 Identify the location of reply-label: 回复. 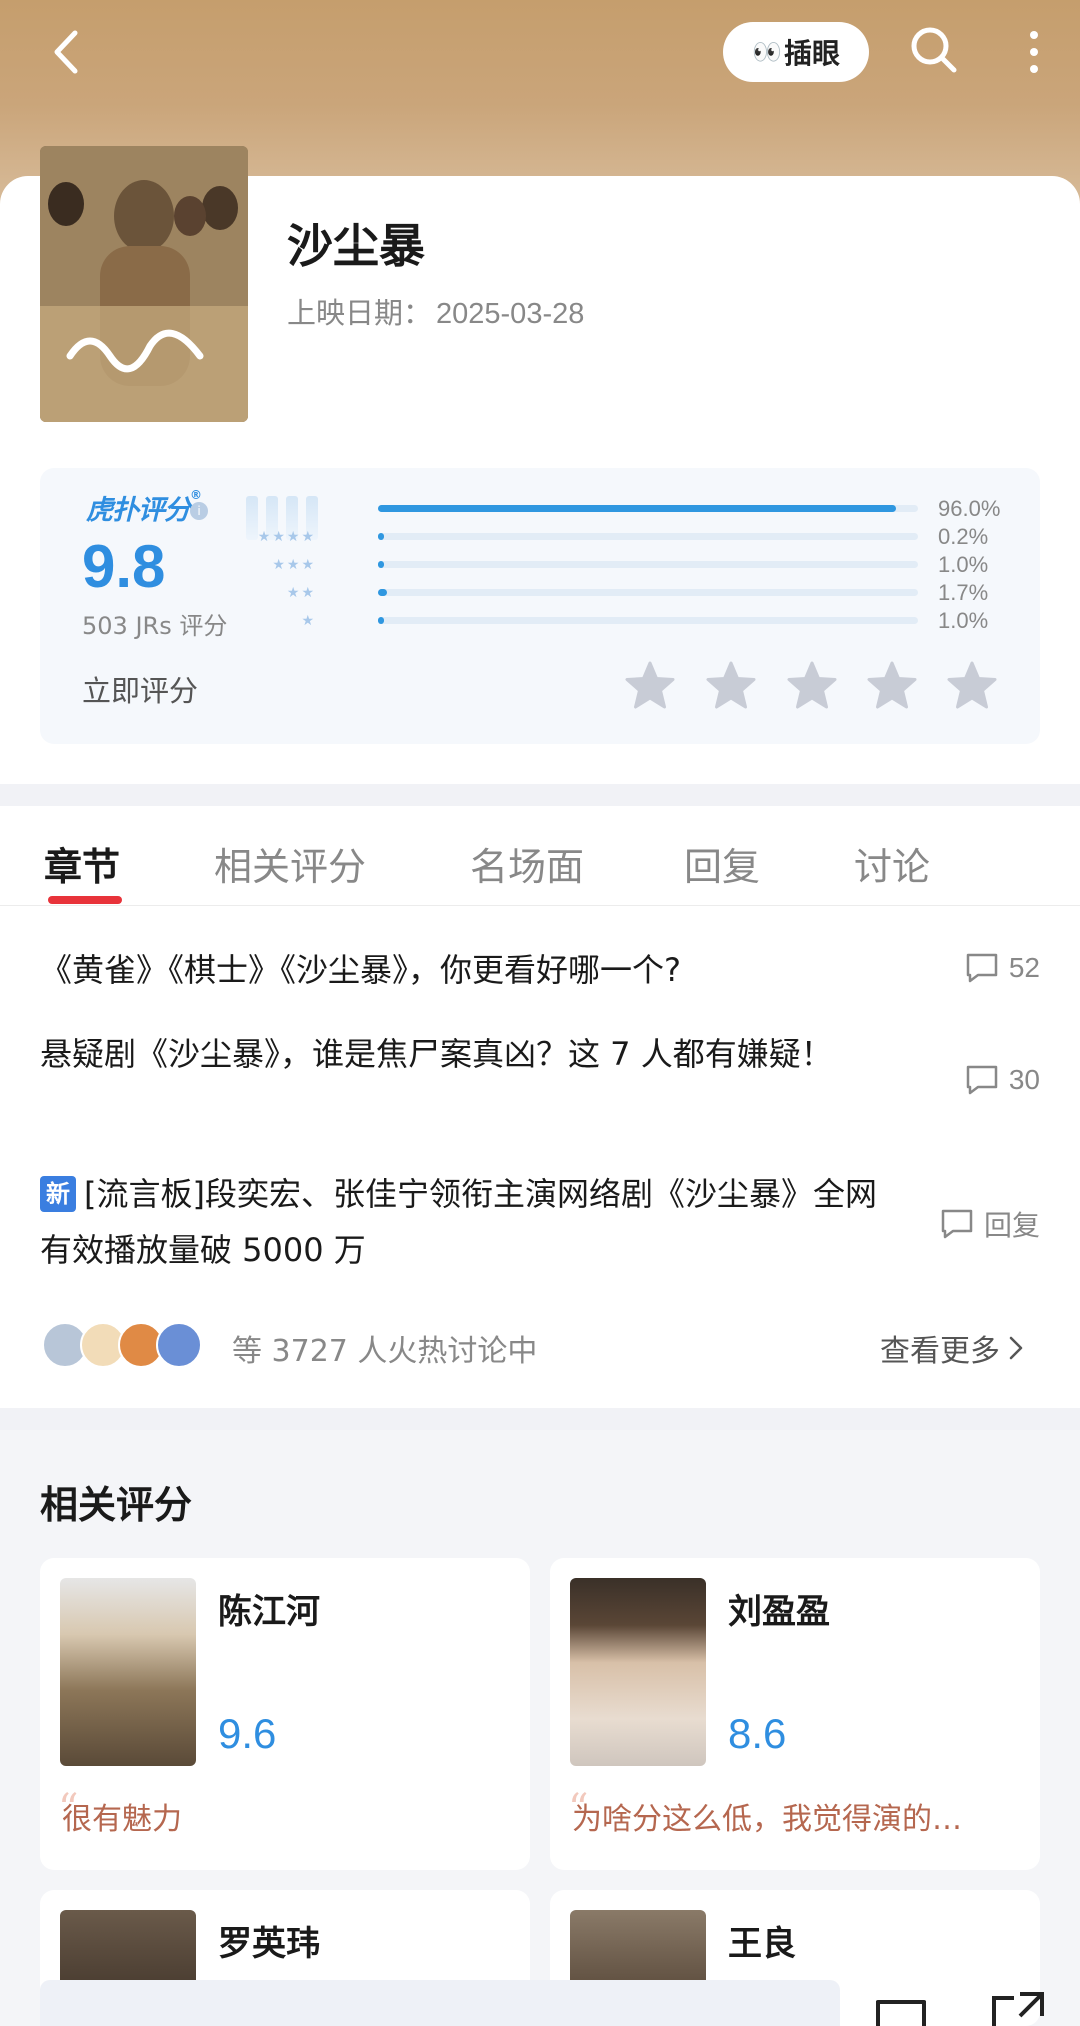
(1011, 1225).